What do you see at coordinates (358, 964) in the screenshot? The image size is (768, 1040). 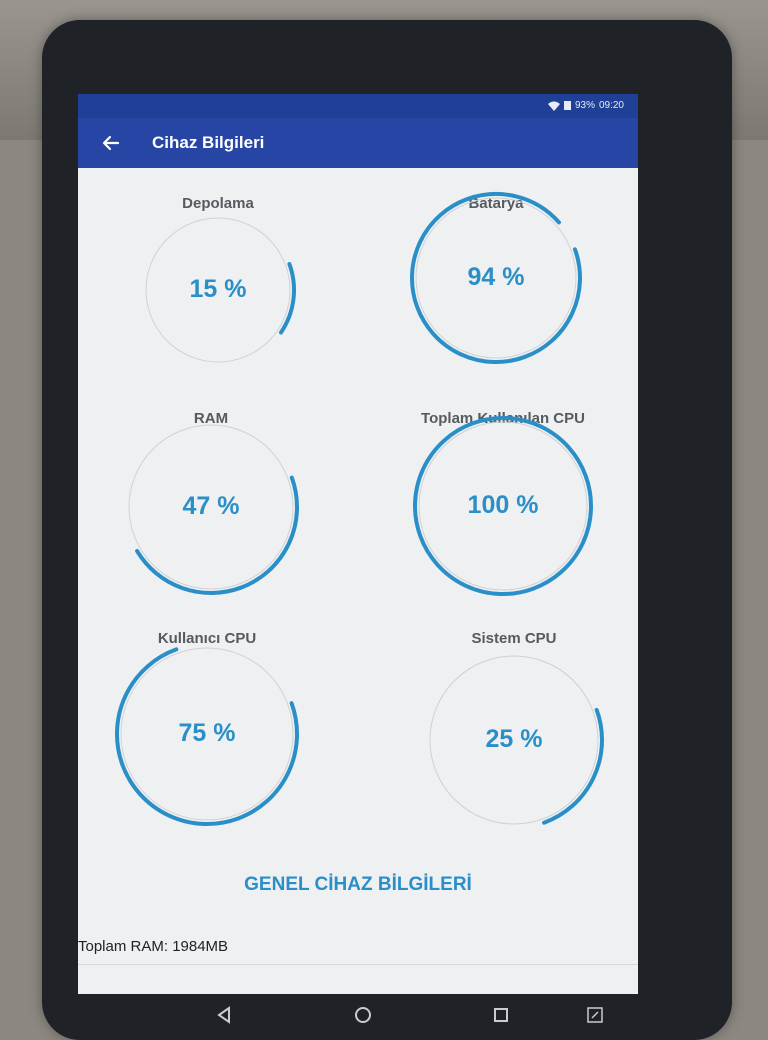 I see `divider` at bounding box center [358, 964].